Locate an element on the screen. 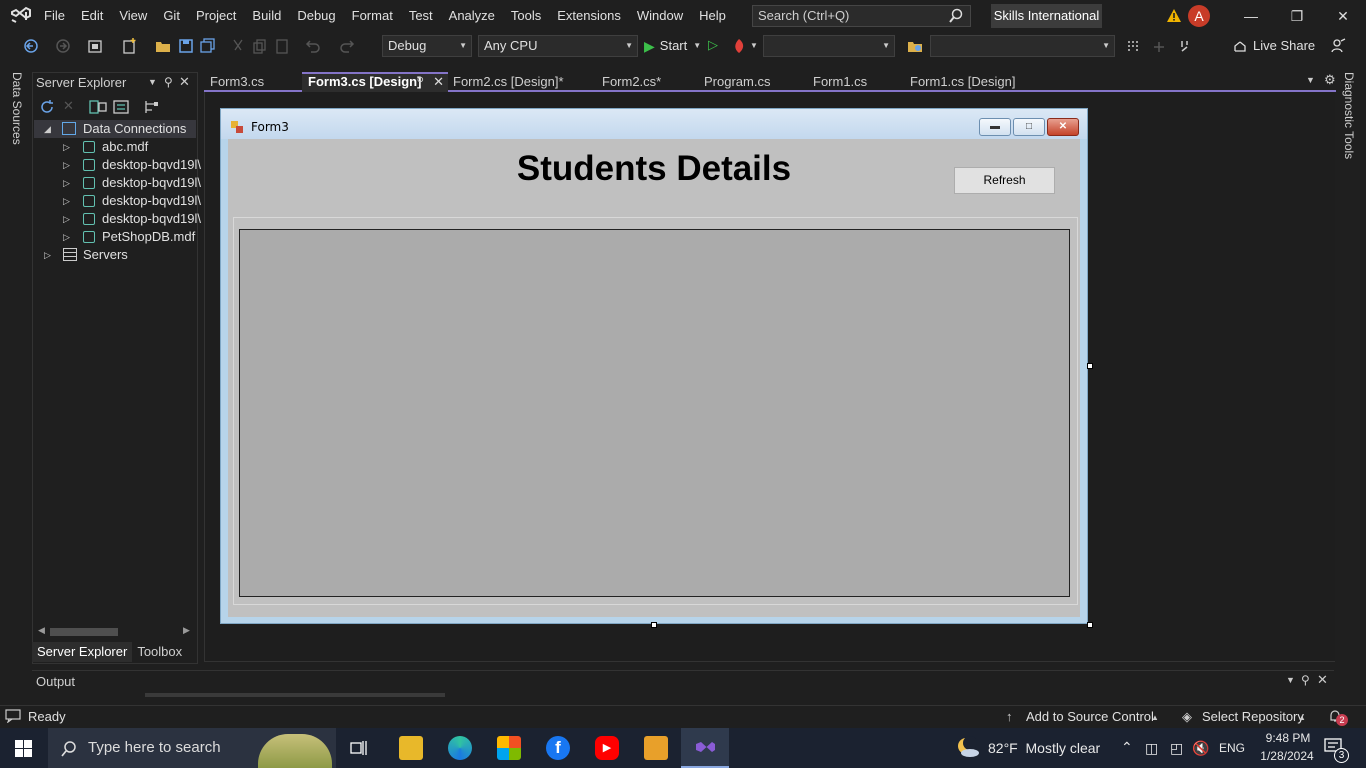  hot-reload-icon is located at coordinates (739, 46).